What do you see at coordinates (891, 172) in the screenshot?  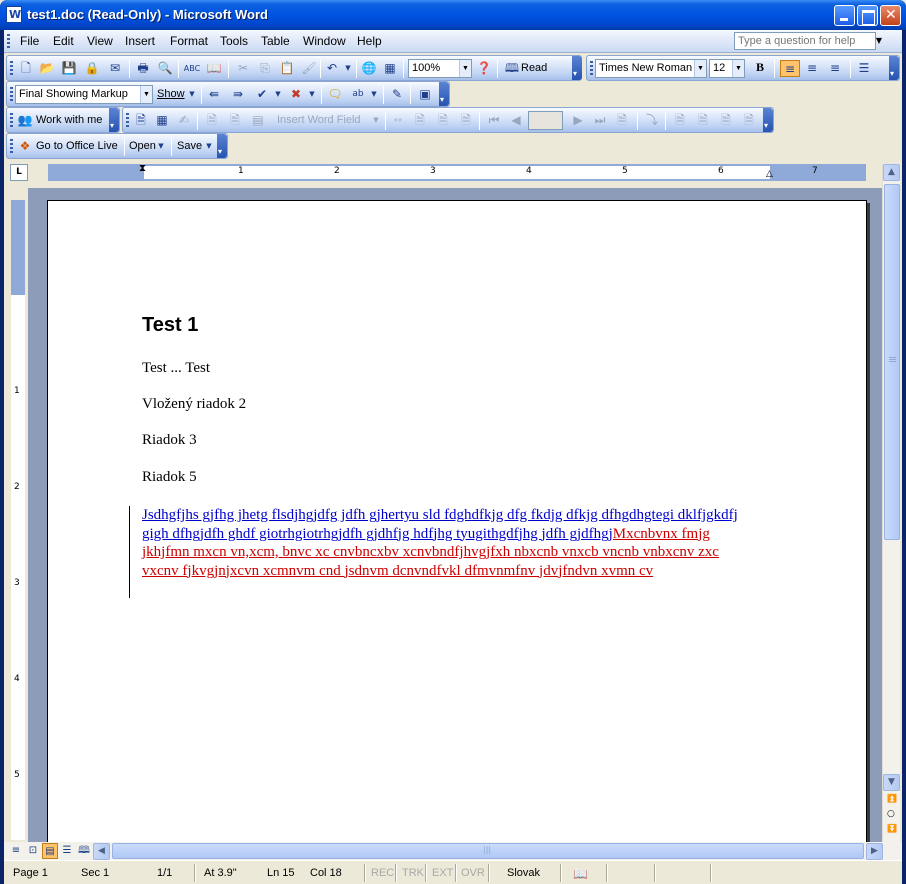 I see `scroll-up-icon: ▲` at bounding box center [891, 172].